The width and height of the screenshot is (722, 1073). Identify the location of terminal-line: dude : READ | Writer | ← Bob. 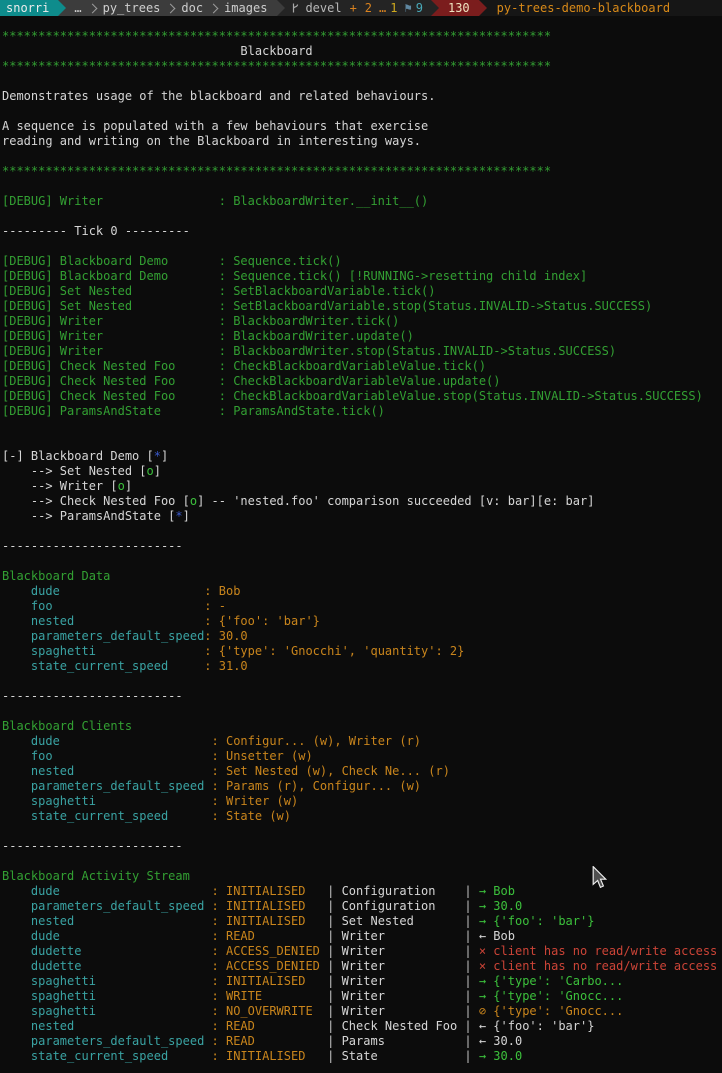
(258, 936).